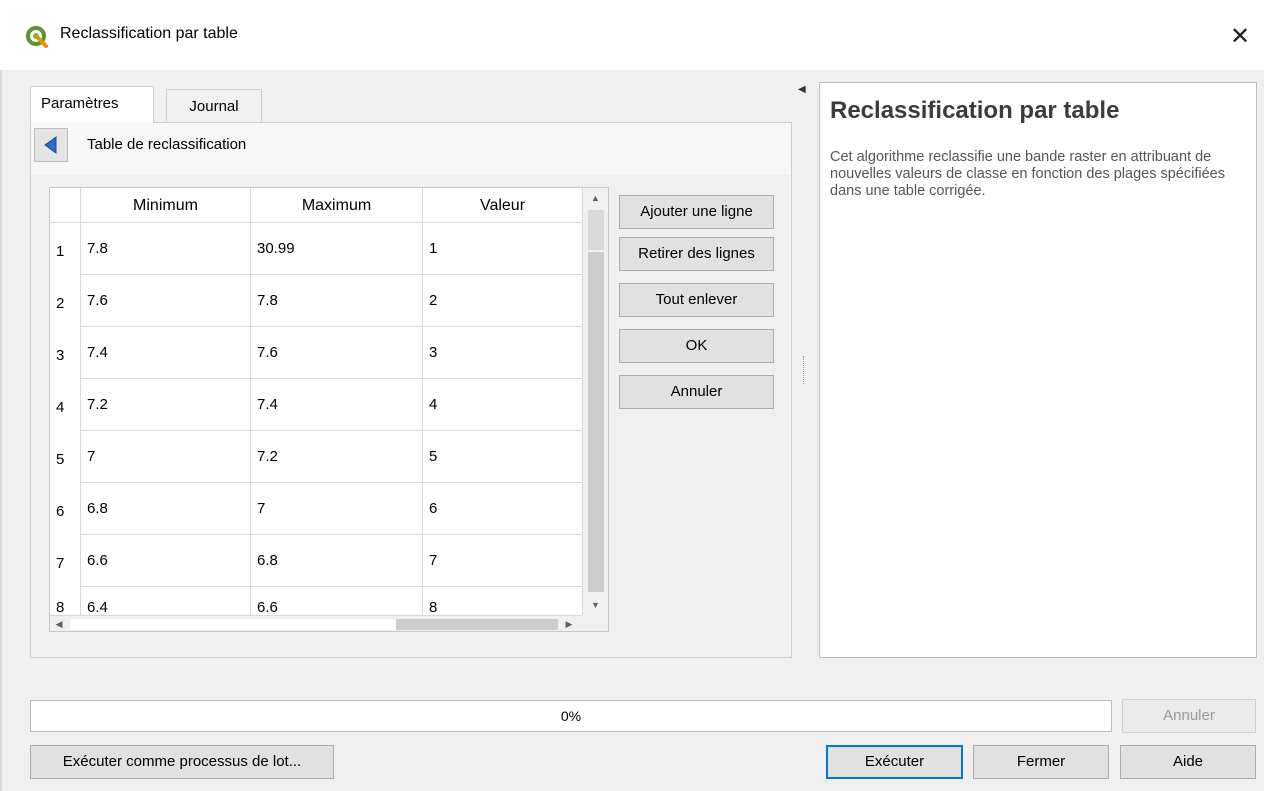  I want to click on column-header-minimum: Minimum, so click(166, 205).